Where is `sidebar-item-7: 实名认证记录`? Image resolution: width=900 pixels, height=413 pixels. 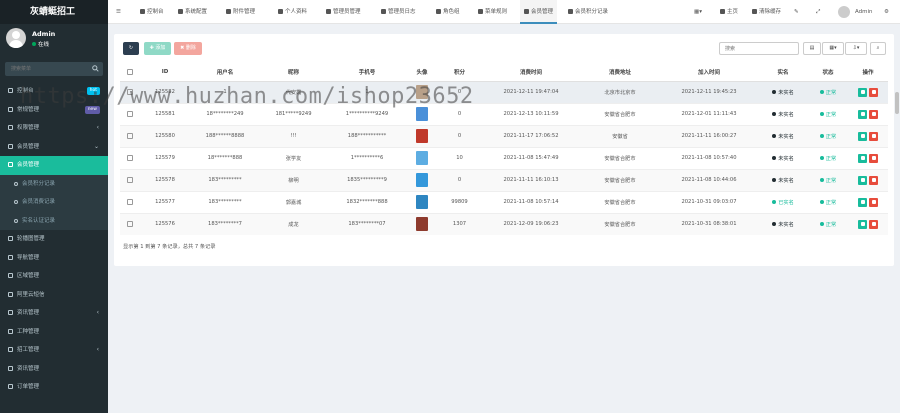 sidebar-item-7: 实名认证记录 is located at coordinates (54, 220).